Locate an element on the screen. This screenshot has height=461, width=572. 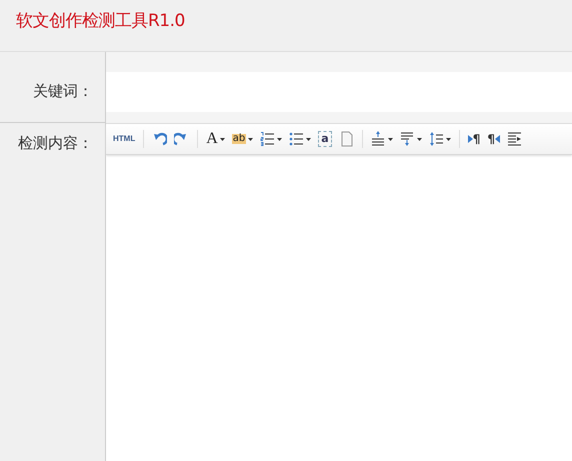
triangle-right-icon is located at coordinates (470, 139).